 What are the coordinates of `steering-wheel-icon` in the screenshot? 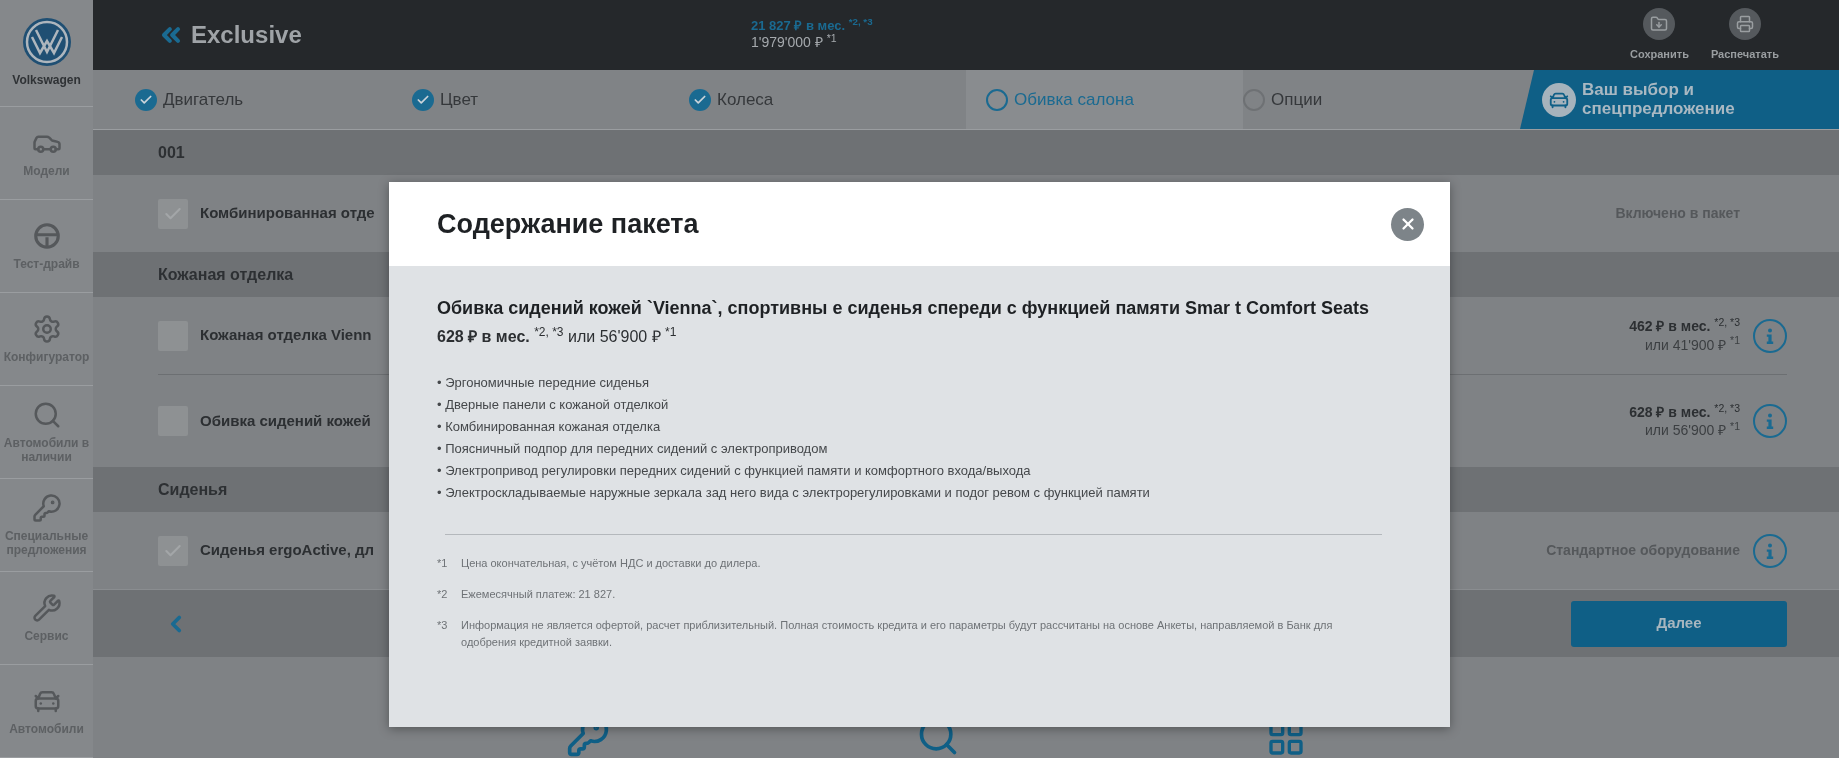 It's located at (46, 235).